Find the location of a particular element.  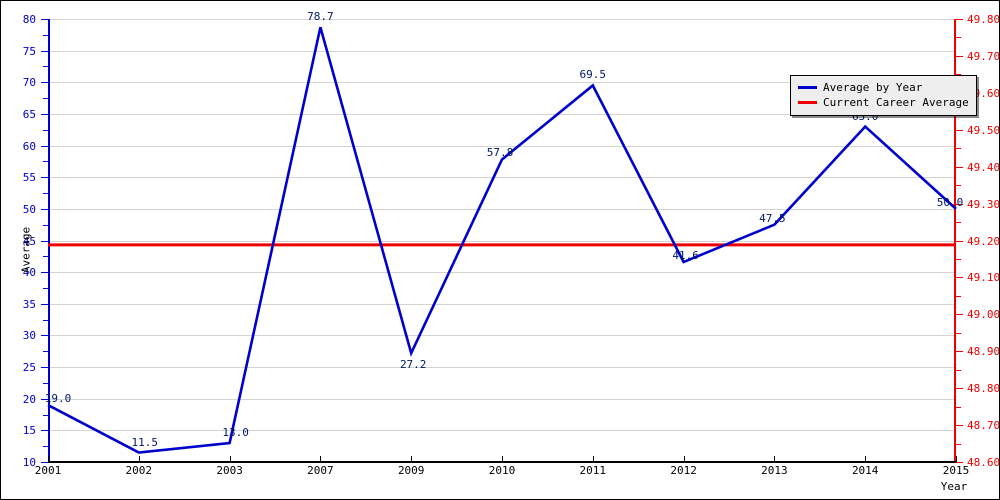

x-axis-tick-label: 2009 is located at coordinates (411, 470).